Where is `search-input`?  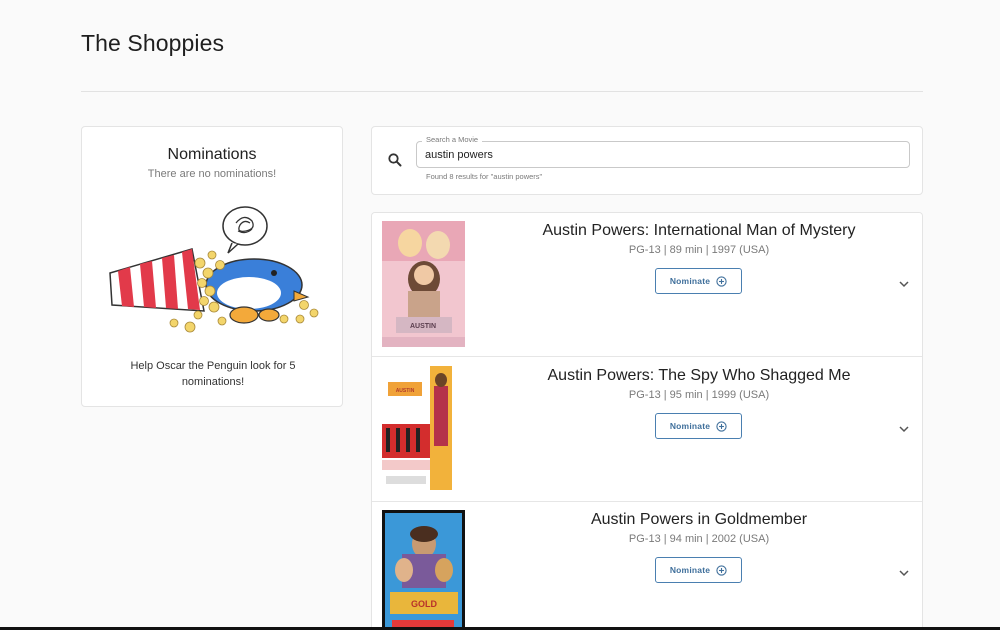 search-input is located at coordinates (660, 154).